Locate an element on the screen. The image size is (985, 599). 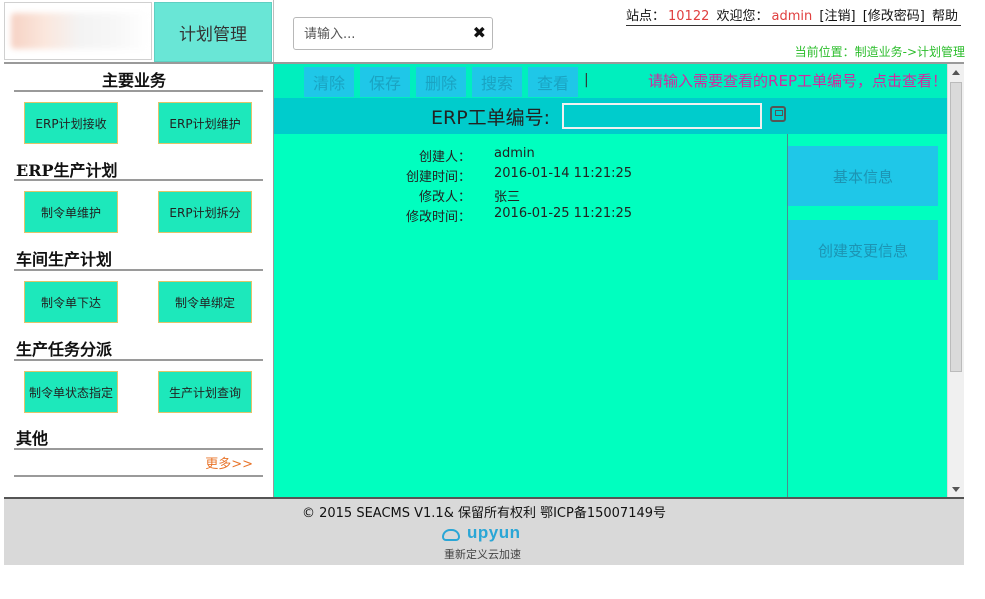
toolbar: 清除 保存 删除 搜索 查看 | 请输入需要查看的REP工单编号，点击查看！ is located at coordinates (610, 81).